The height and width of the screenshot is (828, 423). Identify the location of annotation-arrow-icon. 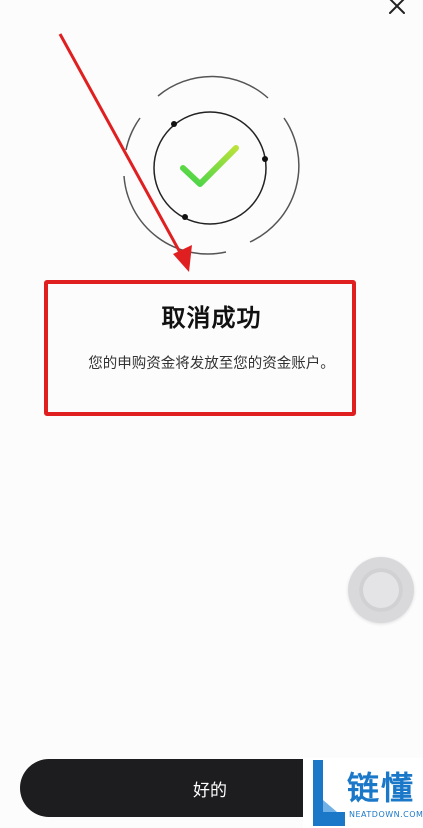
(125, 152).